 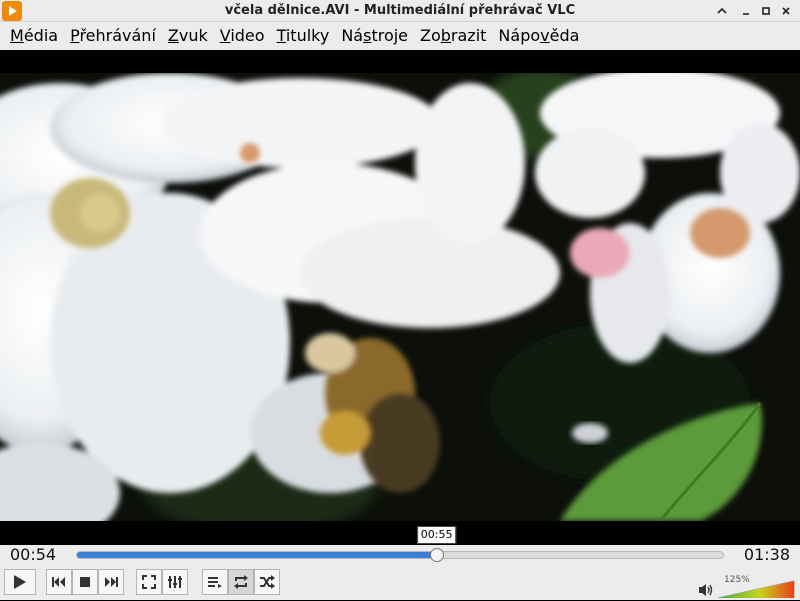 What do you see at coordinates (430, 35) in the screenshot?
I see `menu-label-part: Zo` at bounding box center [430, 35].